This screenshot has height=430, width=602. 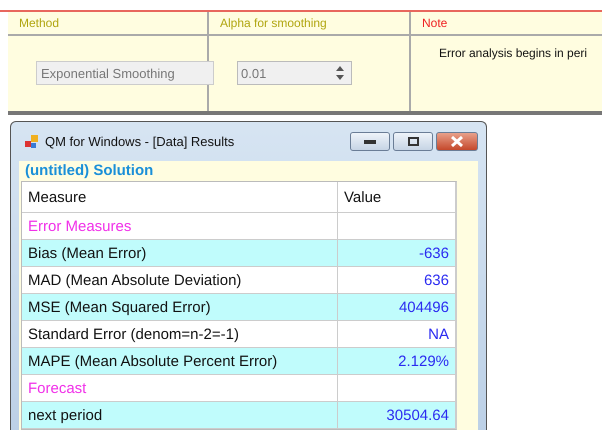 What do you see at coordinates (294, 73) in the screenshot?
I see `alpha-spinbox: 0.01` at bounding box center [294, 73].